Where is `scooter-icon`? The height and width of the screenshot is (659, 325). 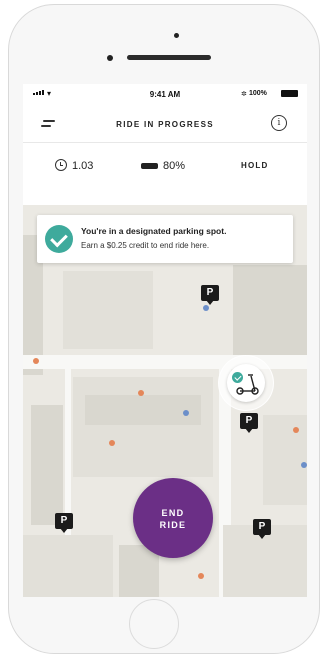 scooter-icon is located at coordinates (247, 384).